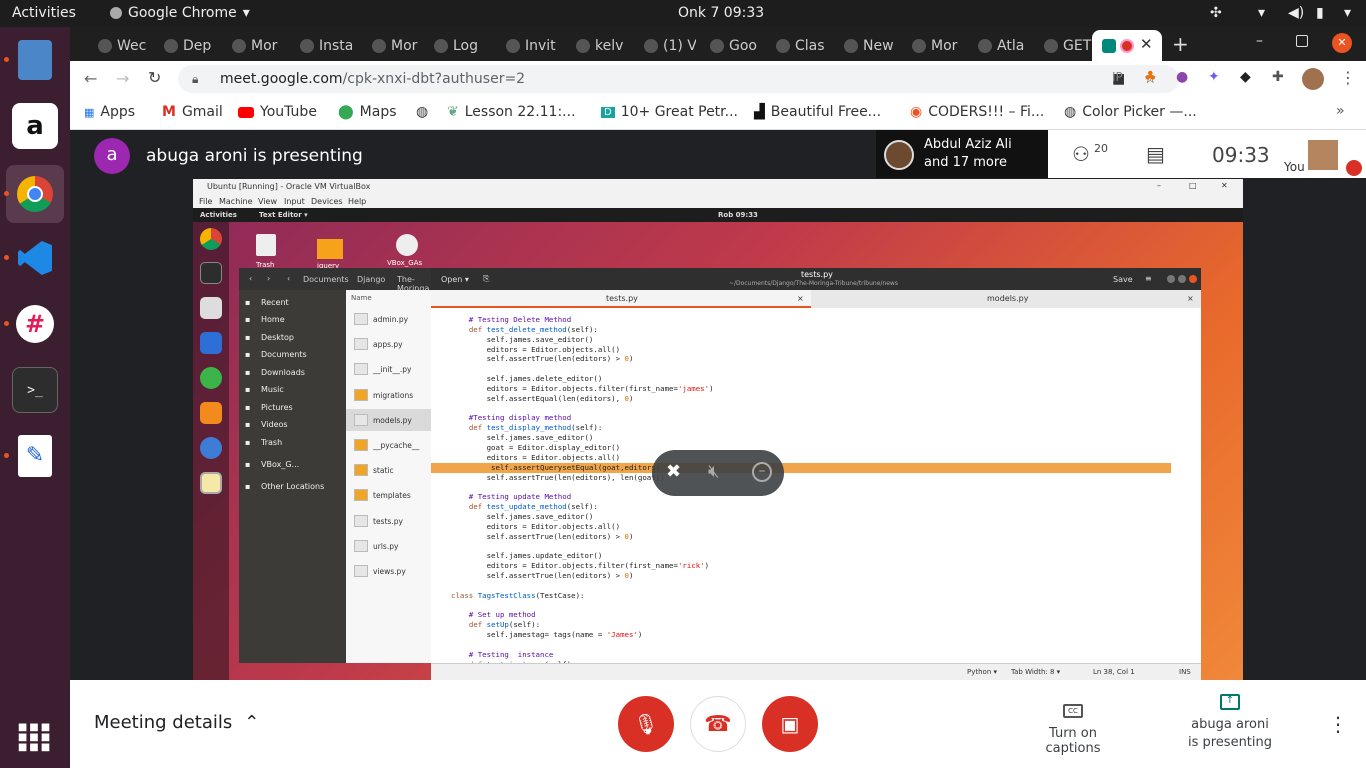  Describe the element at coordinates (292, 320) in the screenshot. I see `sidebar-place: ▪ Home` at that location.